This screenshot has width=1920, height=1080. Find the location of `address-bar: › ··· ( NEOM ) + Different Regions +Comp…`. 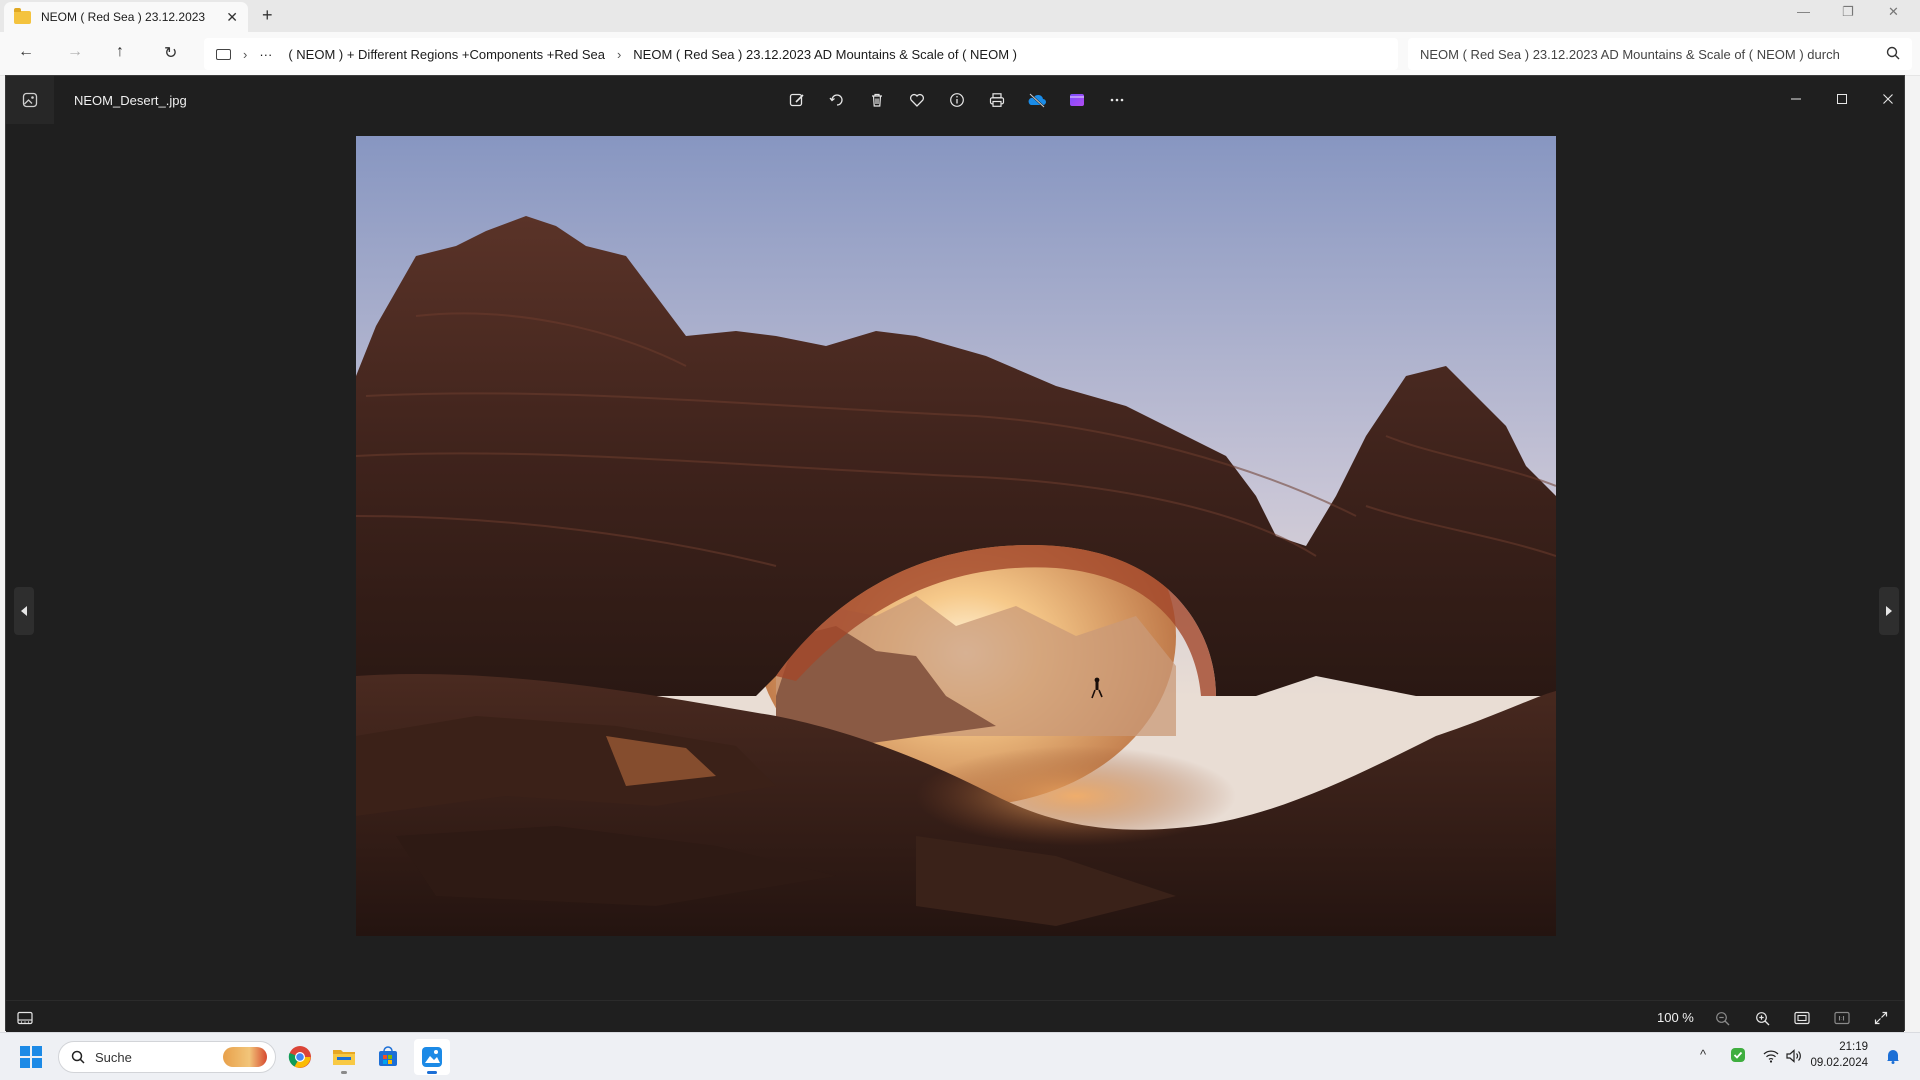

address-bar: › ··· ( NEOM ) + Different Regions +Comp… is located at coordinates (801, 54).